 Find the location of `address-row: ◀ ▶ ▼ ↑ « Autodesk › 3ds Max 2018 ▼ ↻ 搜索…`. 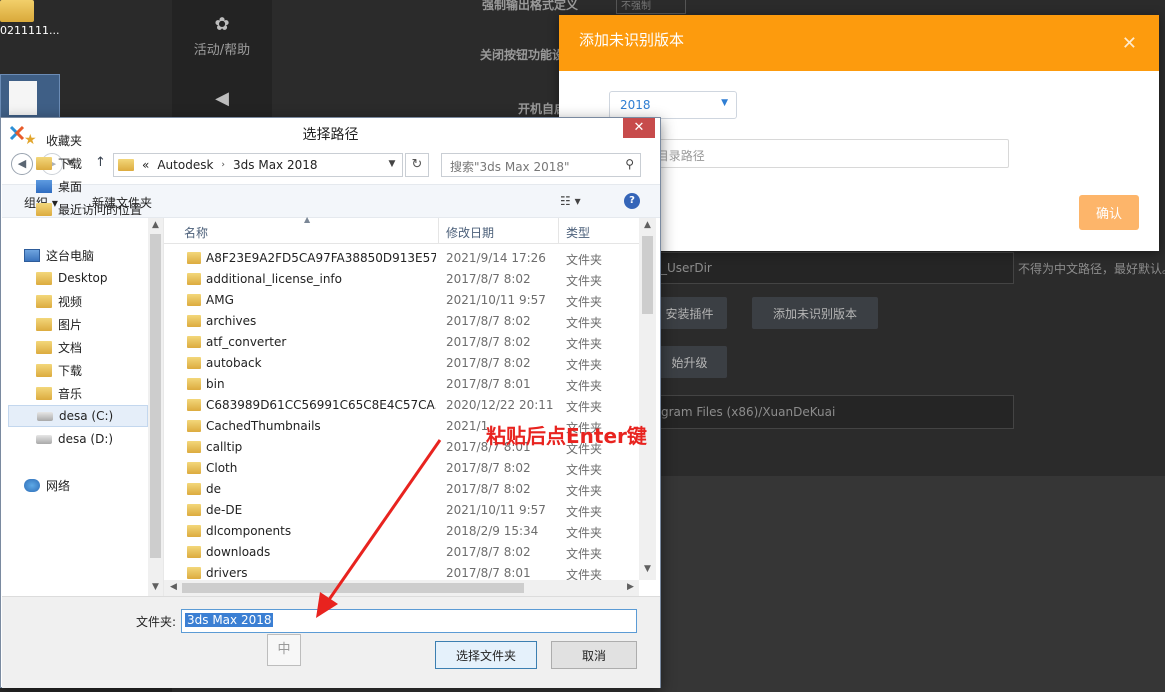

address-row: ◀ ▶ ▼ ↑ « Autodesk › 3ds Max 2018 ▼ ↻ 搜索… is located at coordinates (330, 165).